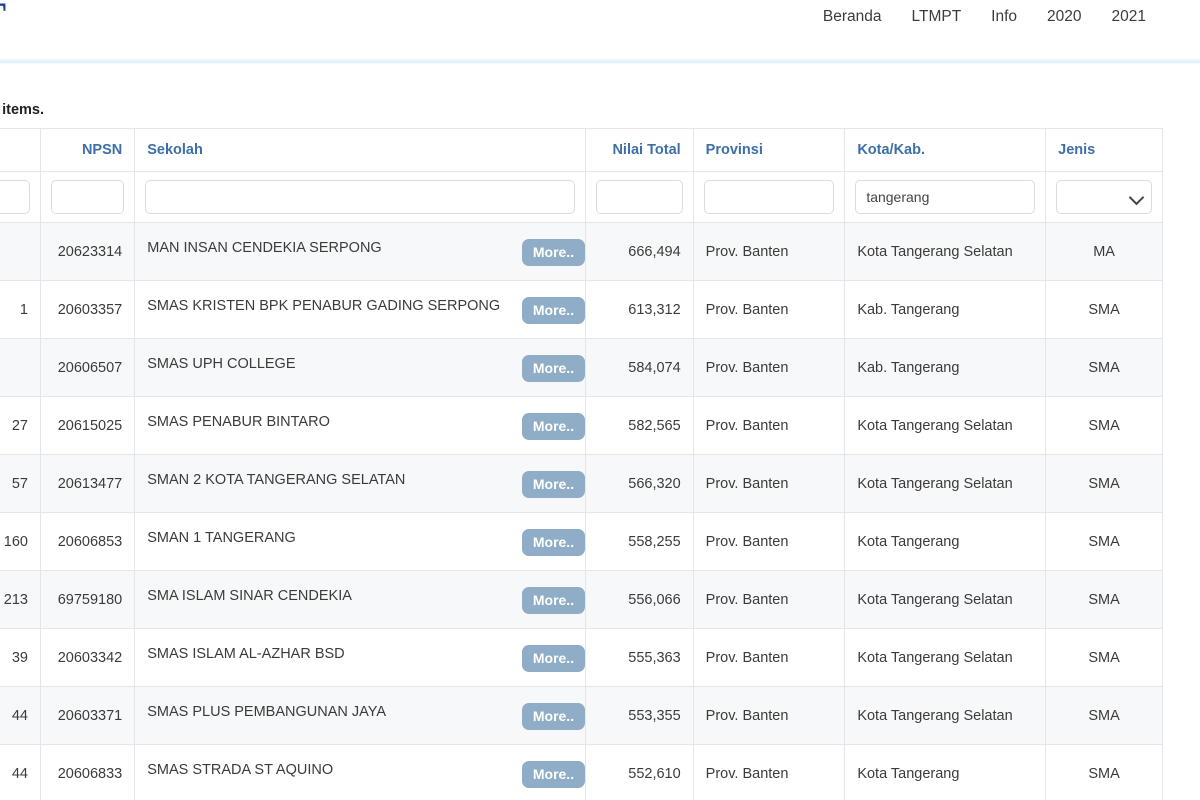 This screenshot has height=800, width=1200. What do you see at coordinates (87, 150) in the screenshot?
I see `column-header-npsn: NPSN` at bounding box center [87, 150].